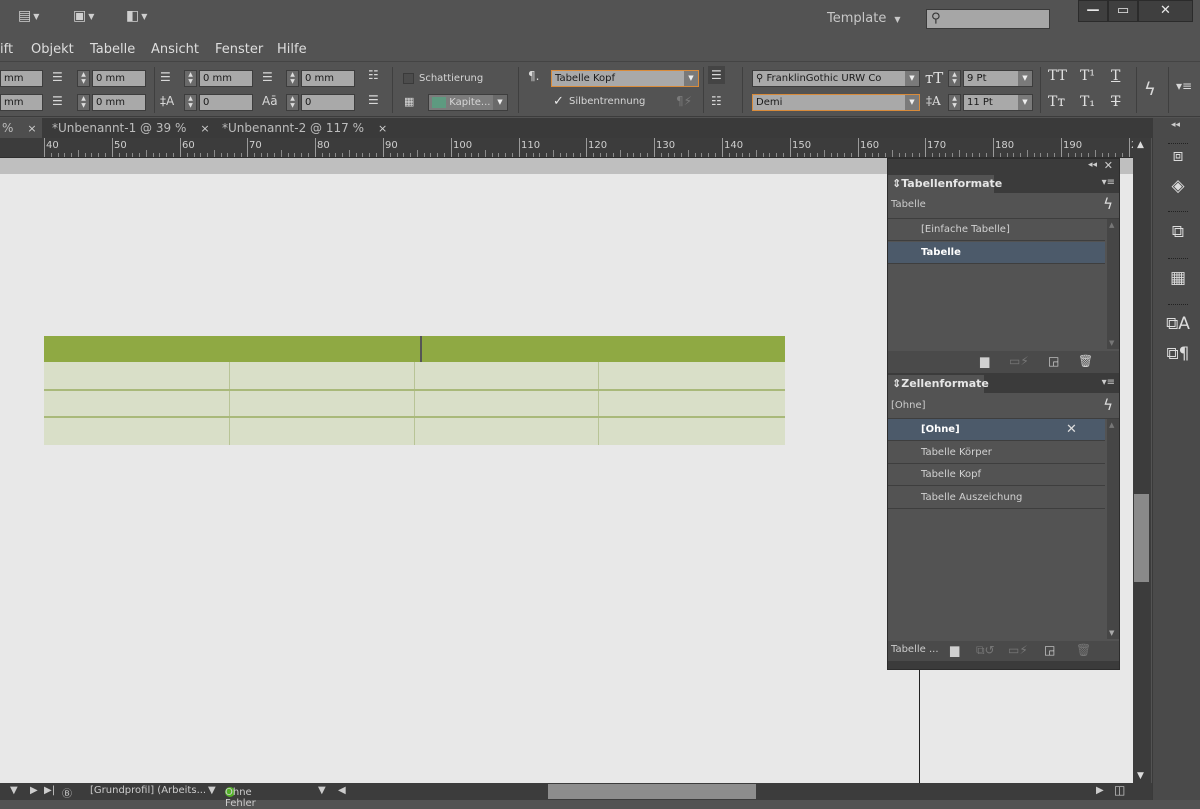  What do you see at coordinates (408, 78) in the screenshot?
I see `shading-checkbox` at bounding box center [408, 78].